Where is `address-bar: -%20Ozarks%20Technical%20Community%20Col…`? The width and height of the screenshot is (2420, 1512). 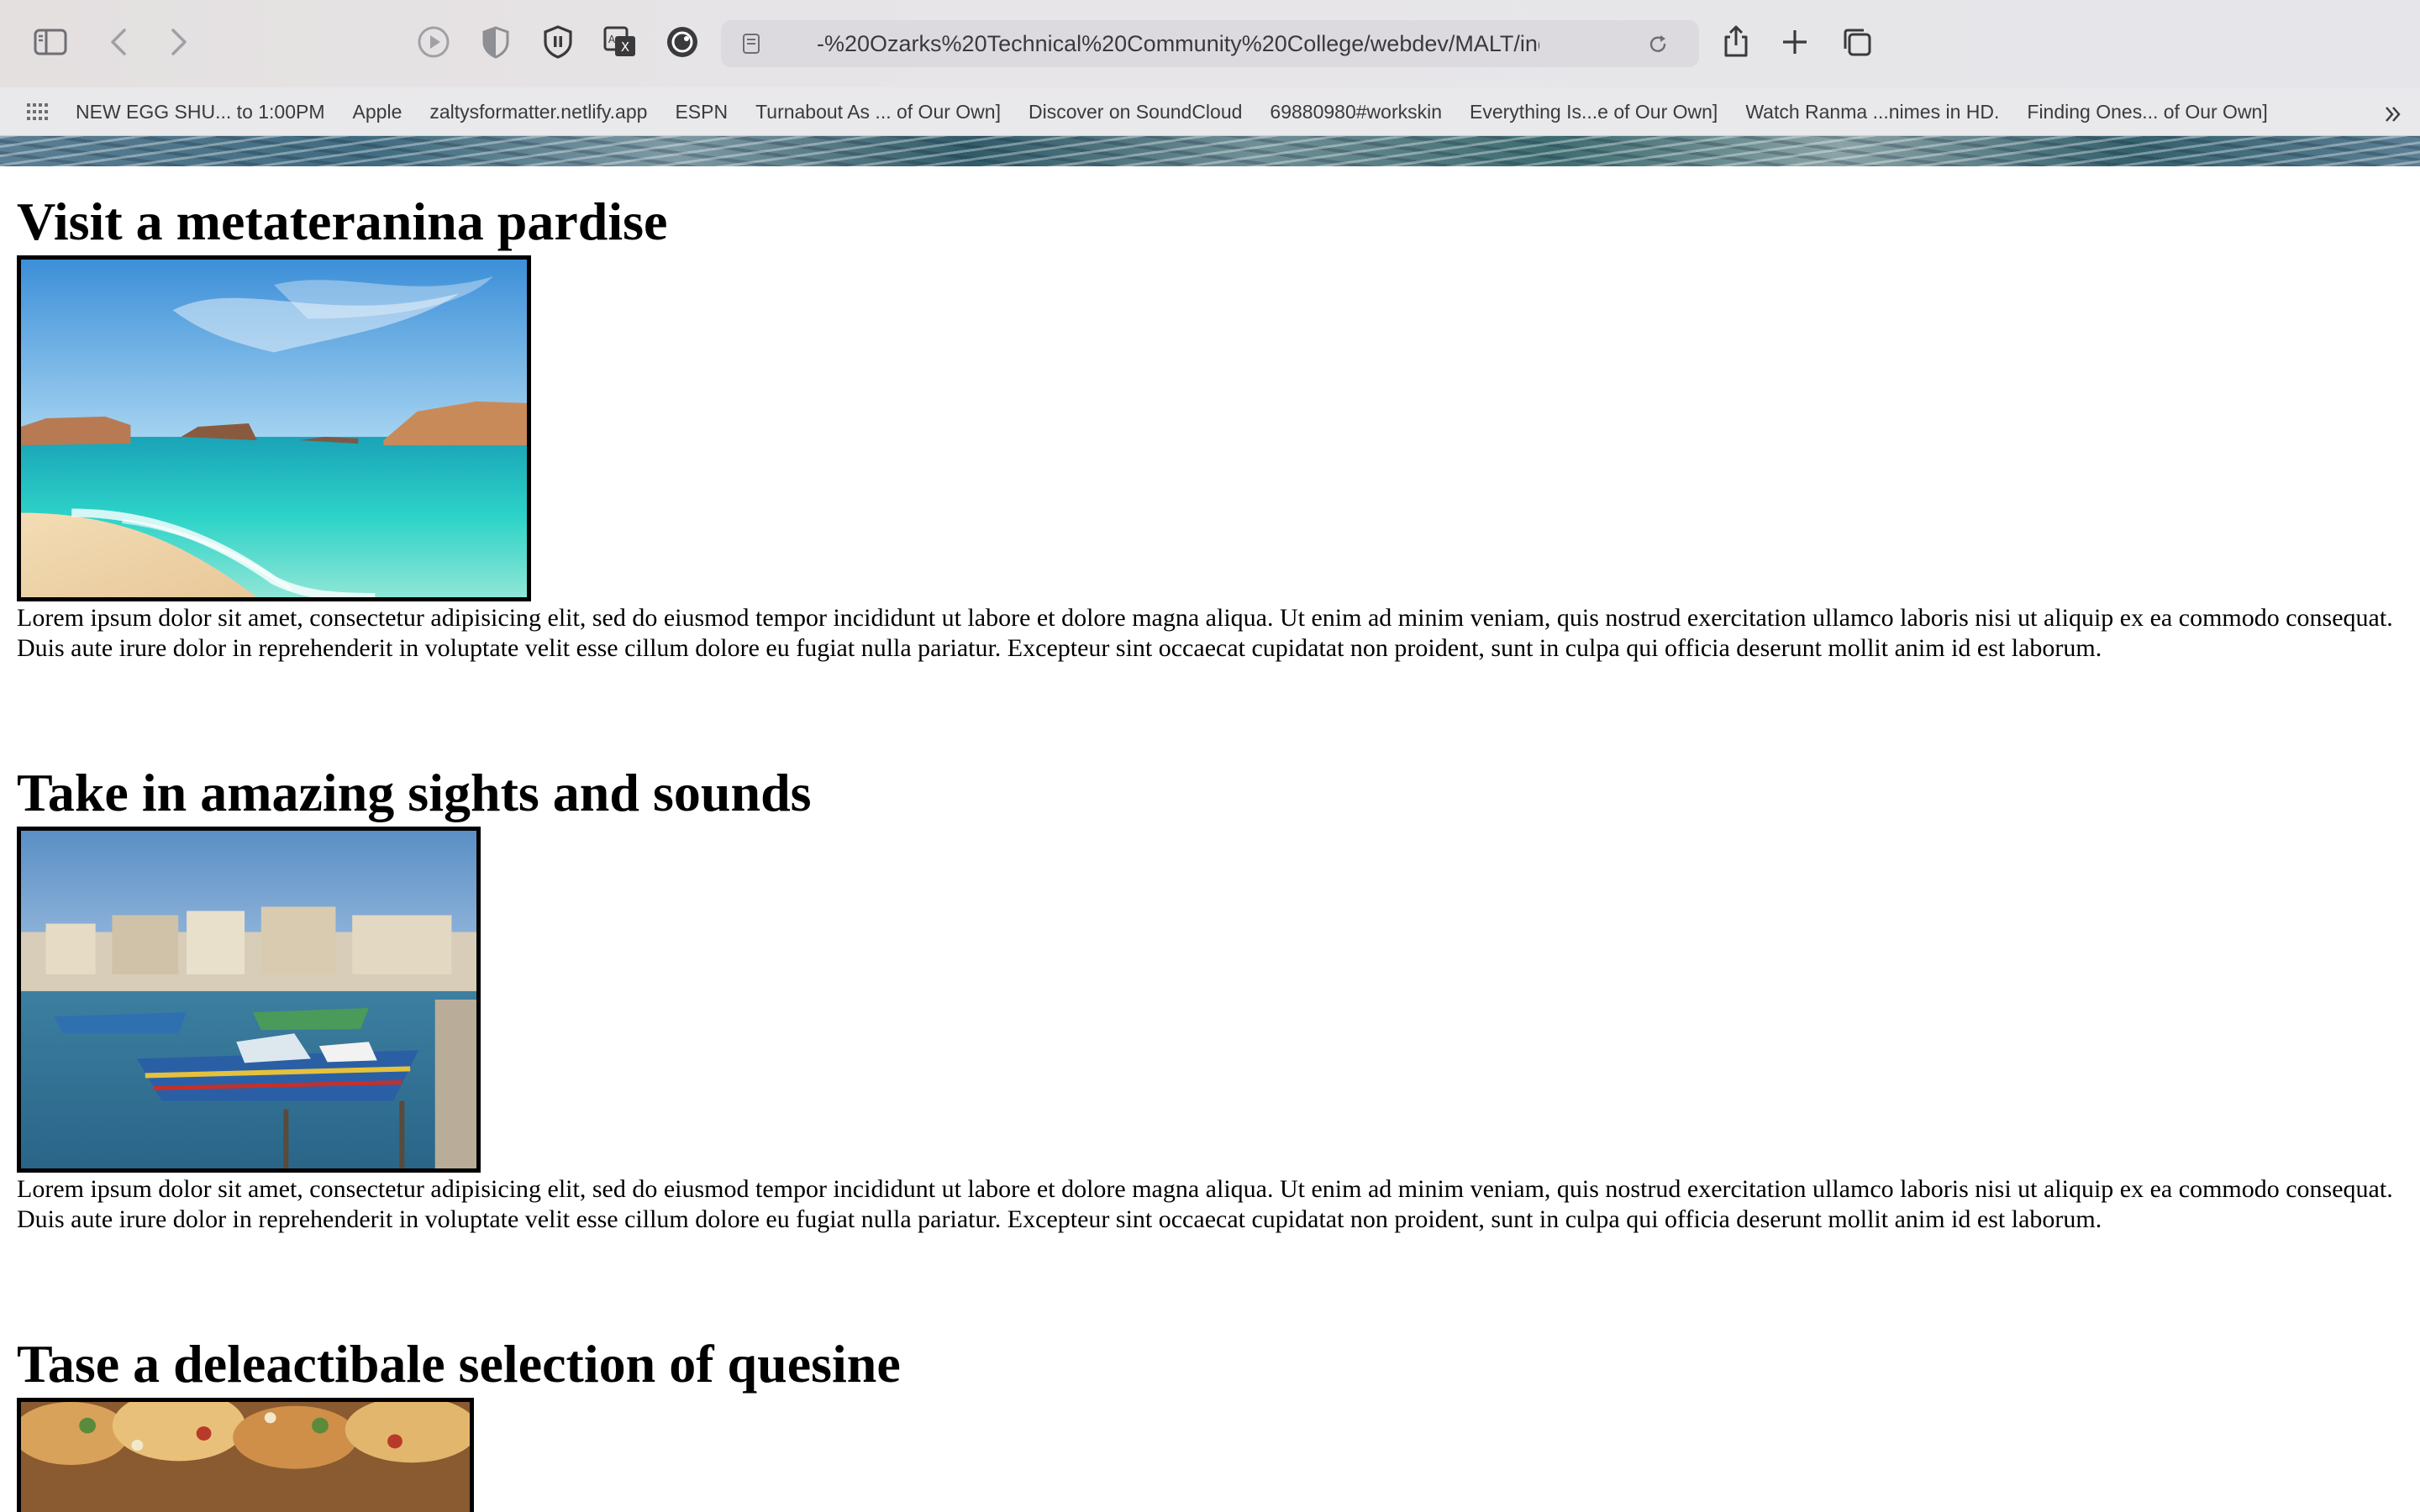
address-bar: -%20Ozarks%20Technical%20Community%20Col… is located at coordinates (1210, 43).